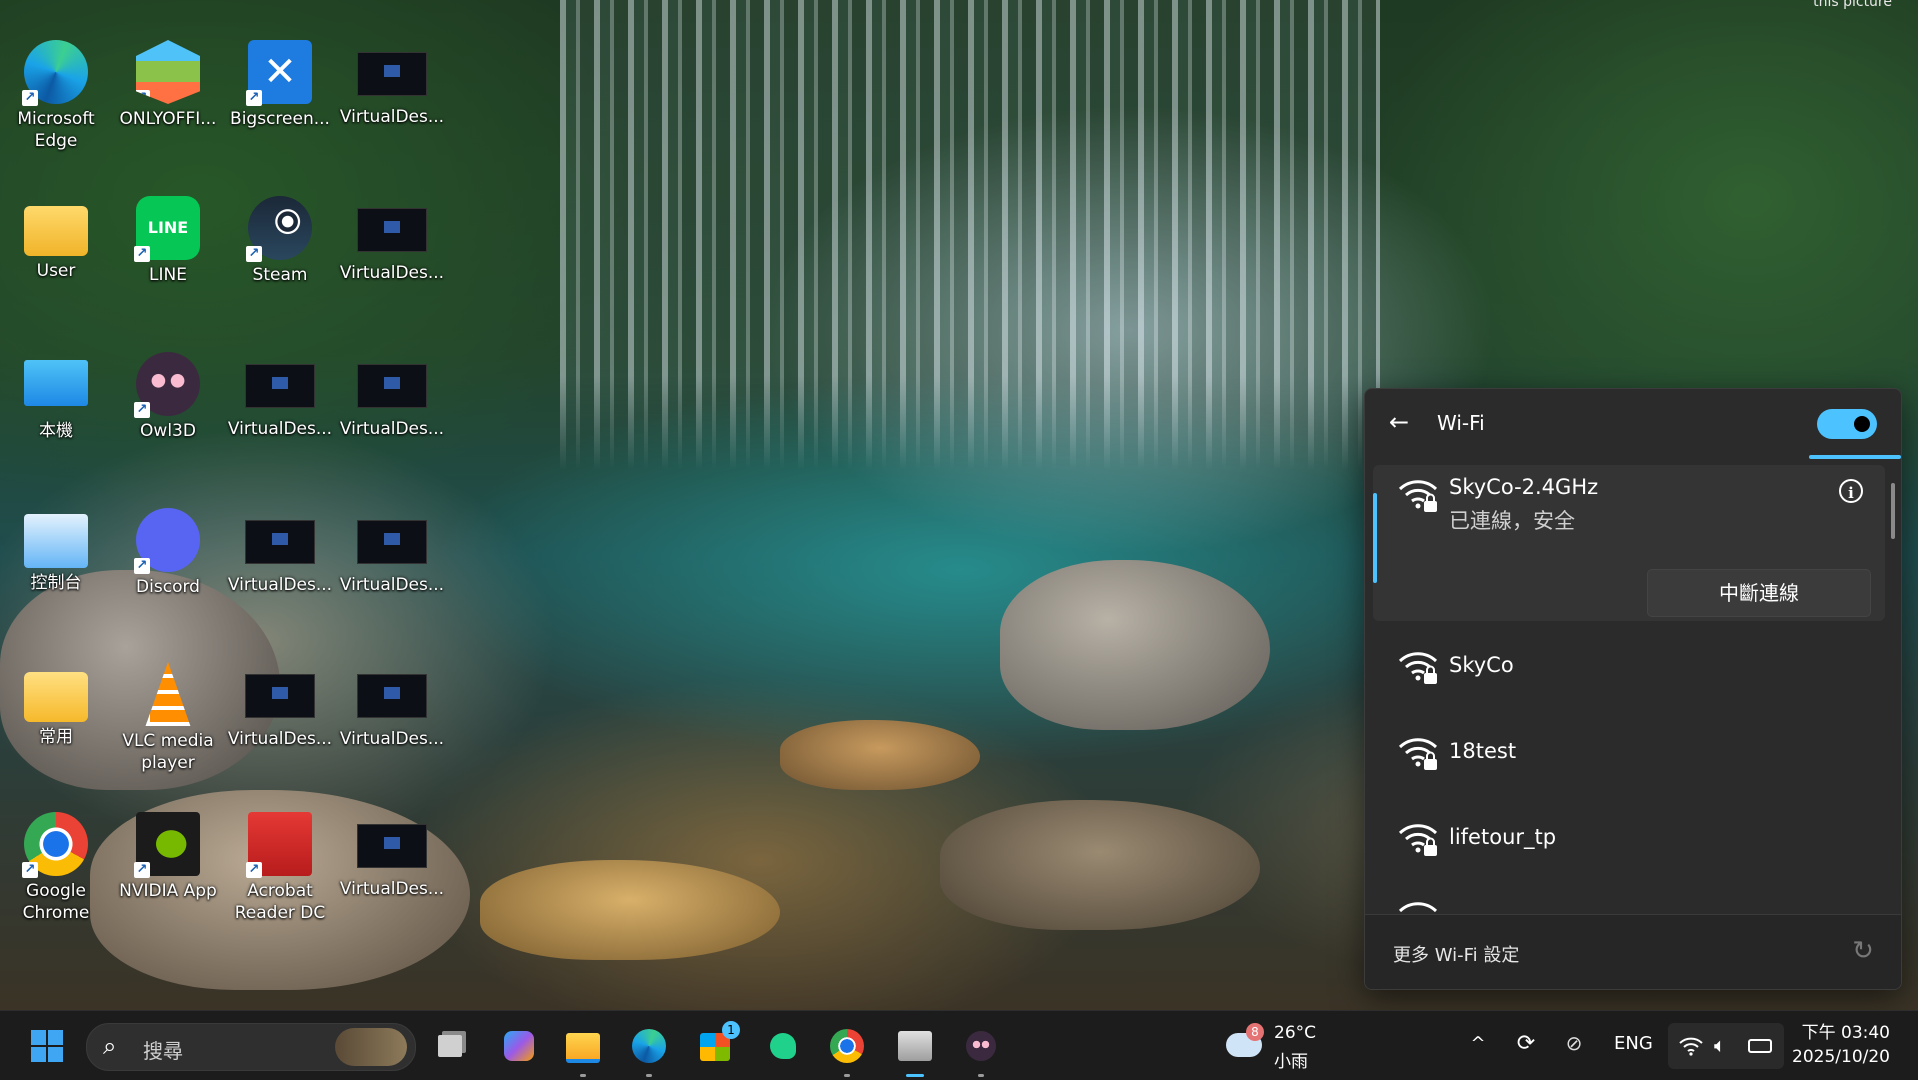 The height and width of the screenshot is (1080, 1918). Describe the element at coordinates (168, 397) in the screenshot. I see `desktop-icon-owl3d: ↗ Owl3D` at that location.